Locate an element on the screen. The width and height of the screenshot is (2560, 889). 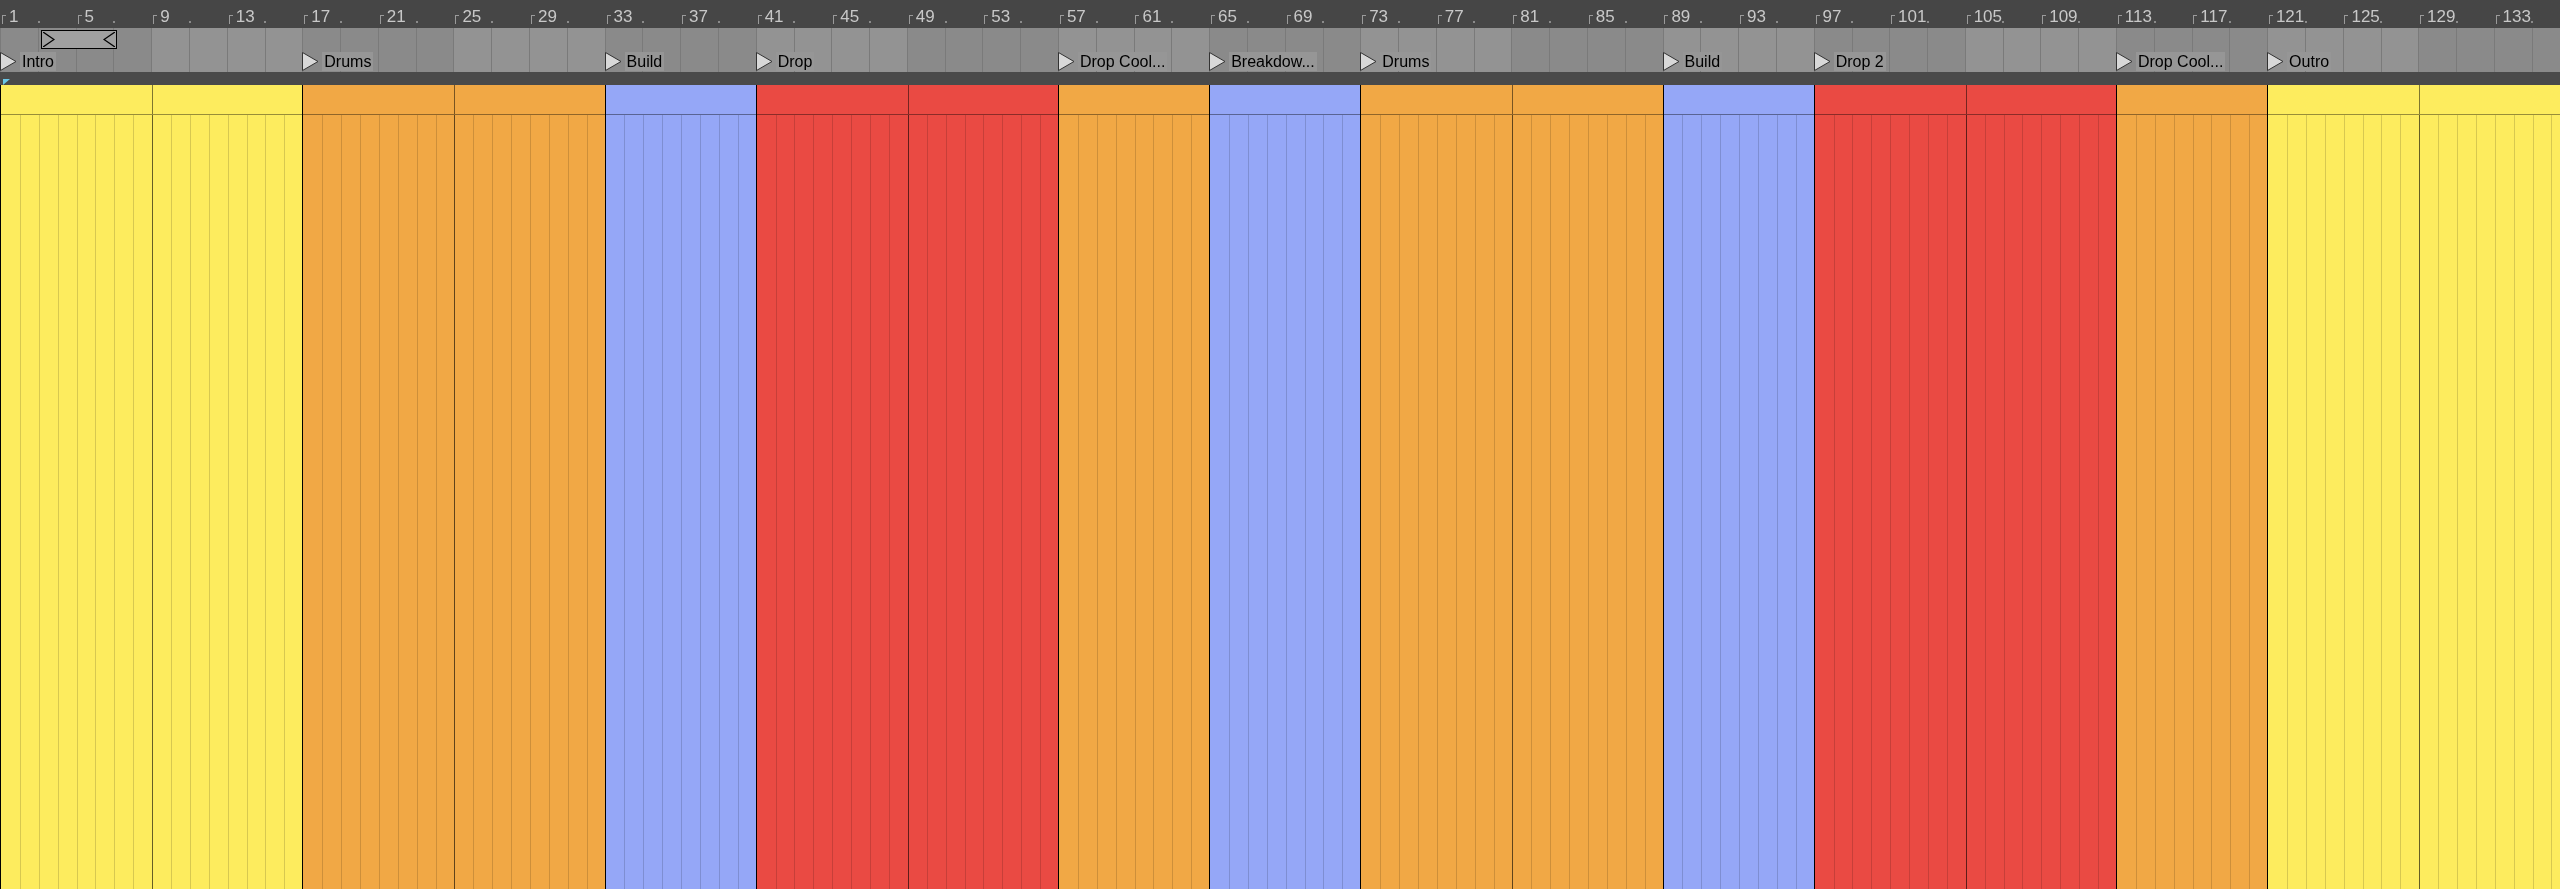
bar-number: 89 is located at coordinates (1680, 16).